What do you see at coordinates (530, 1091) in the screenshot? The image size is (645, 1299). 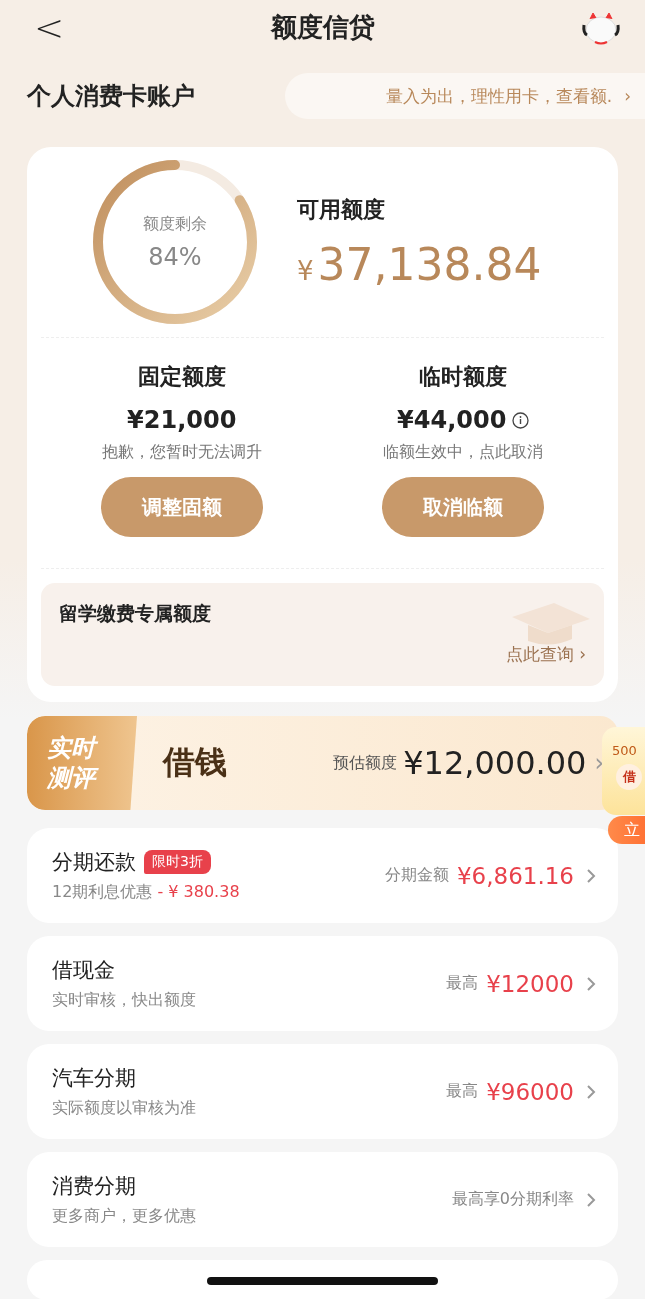 I see `service-amount: ¥96000` at bounding box center [530, 1091].